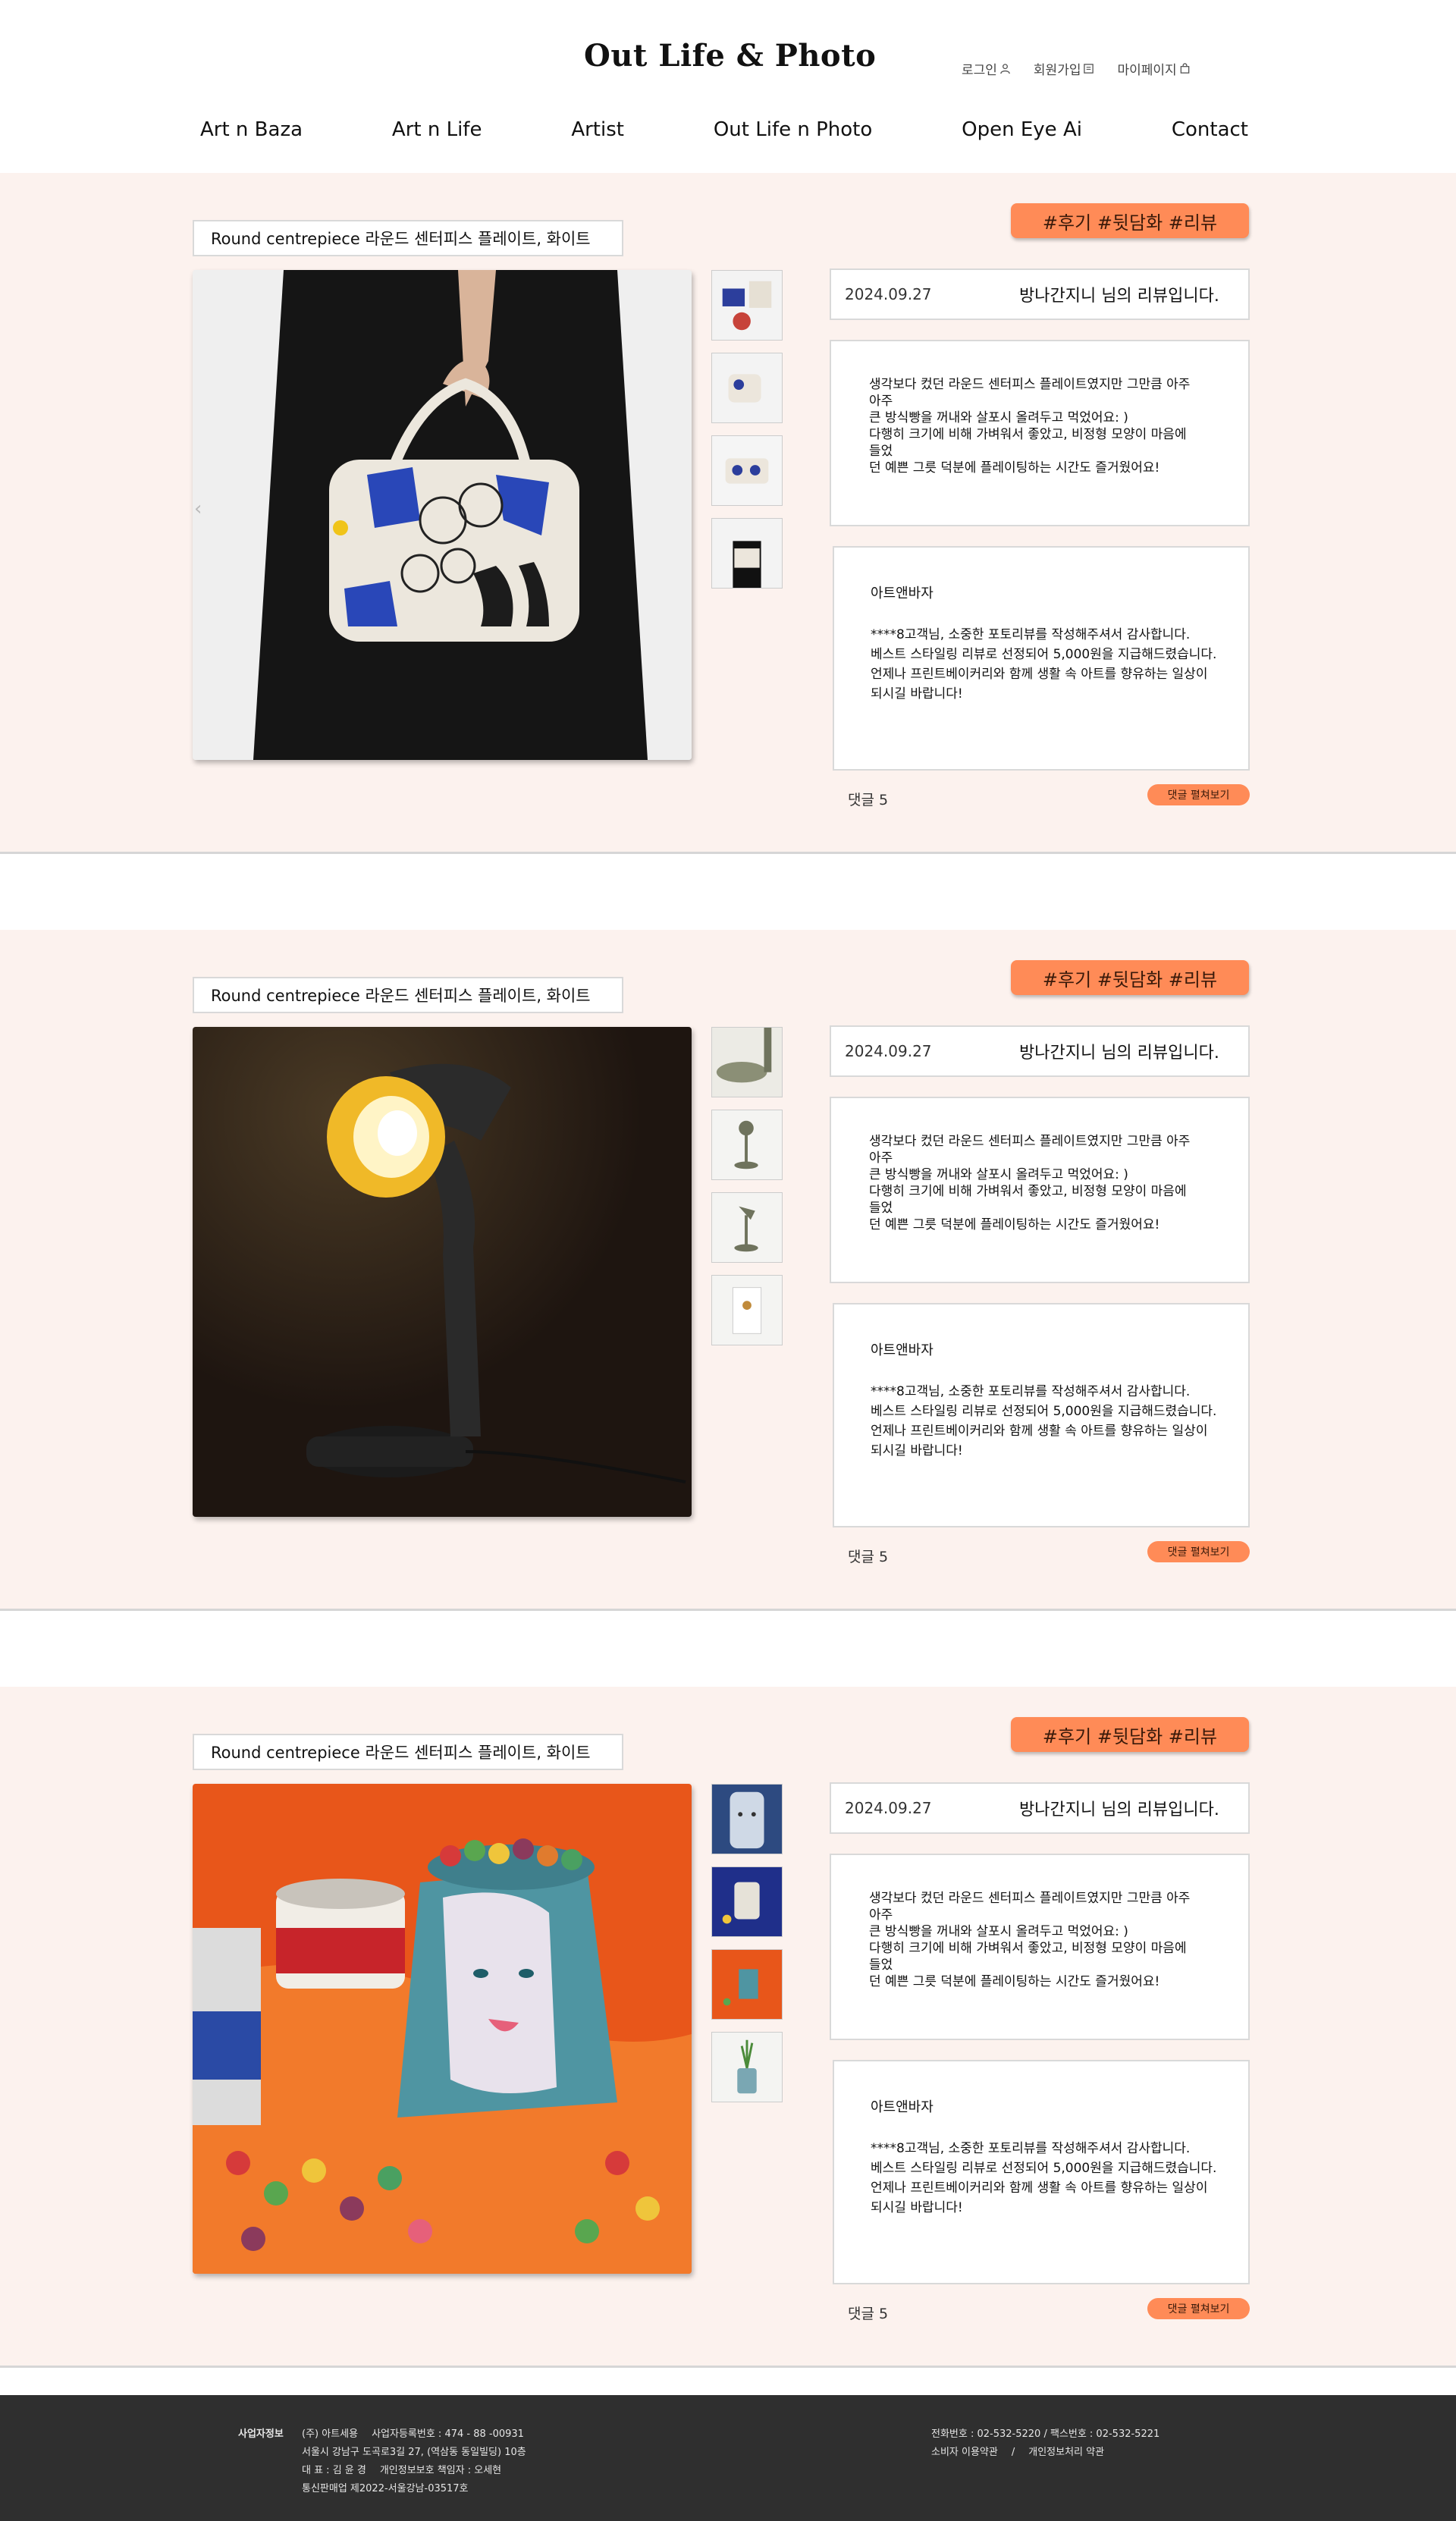  I want to click on footer-privacy-officer: 개인정보보호 책임자 : 오세현, so click(440, 2470).